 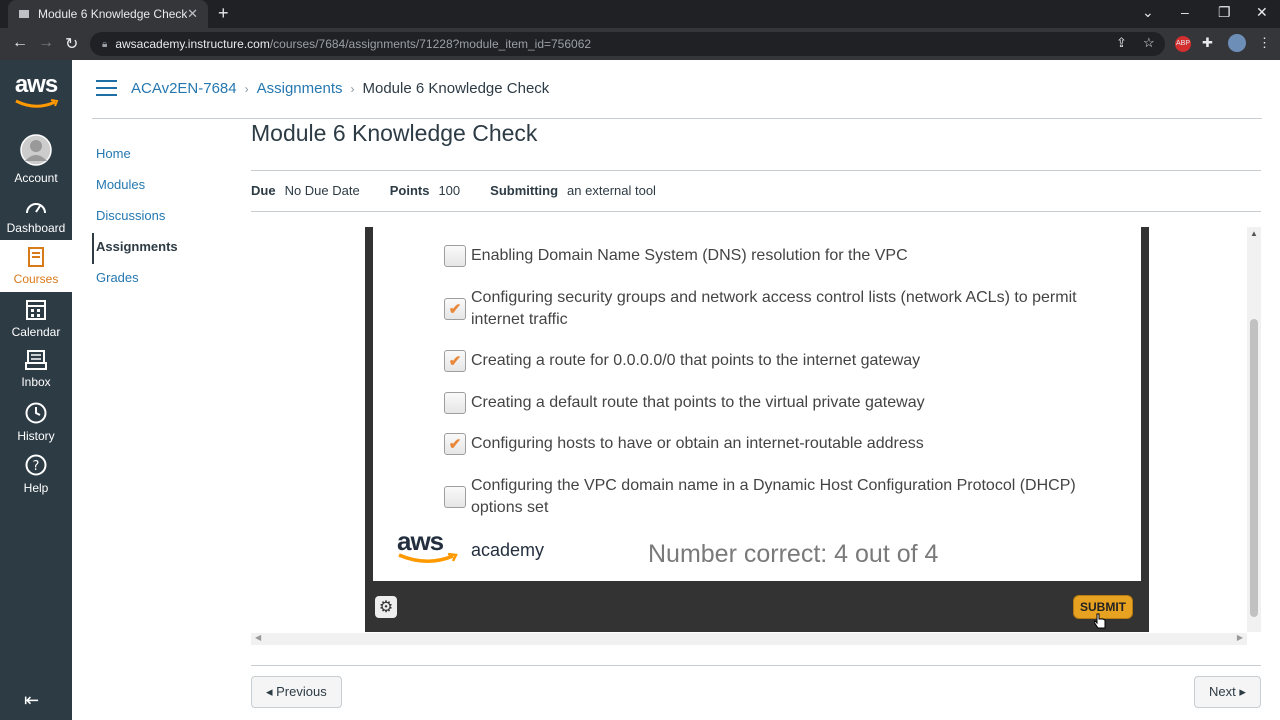 I want to click on previous-button: ◂ Previous, so click(x=296, y=692).